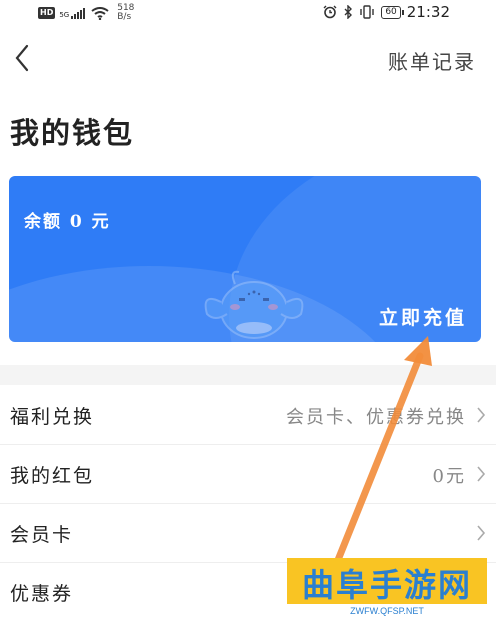 Image resolution: width=496 pixels, height=621 pixels. I want to click on menu-item-label: 福利兑换, so click(52, 417).